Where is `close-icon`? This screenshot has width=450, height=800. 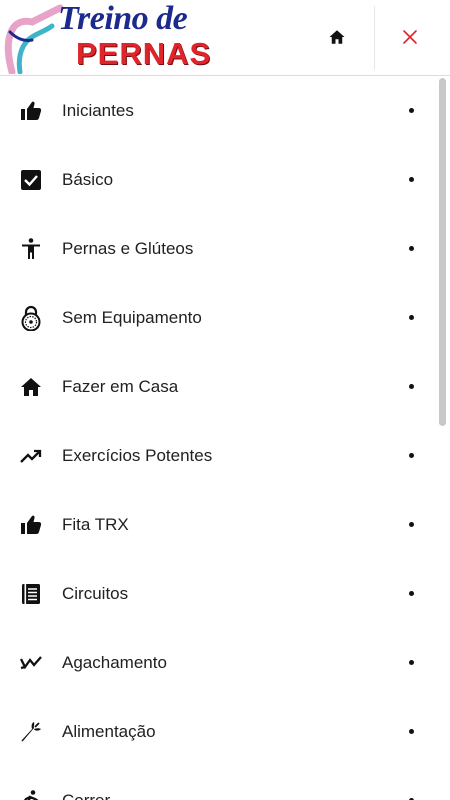
close-icon is located at coordinates (410, 37).